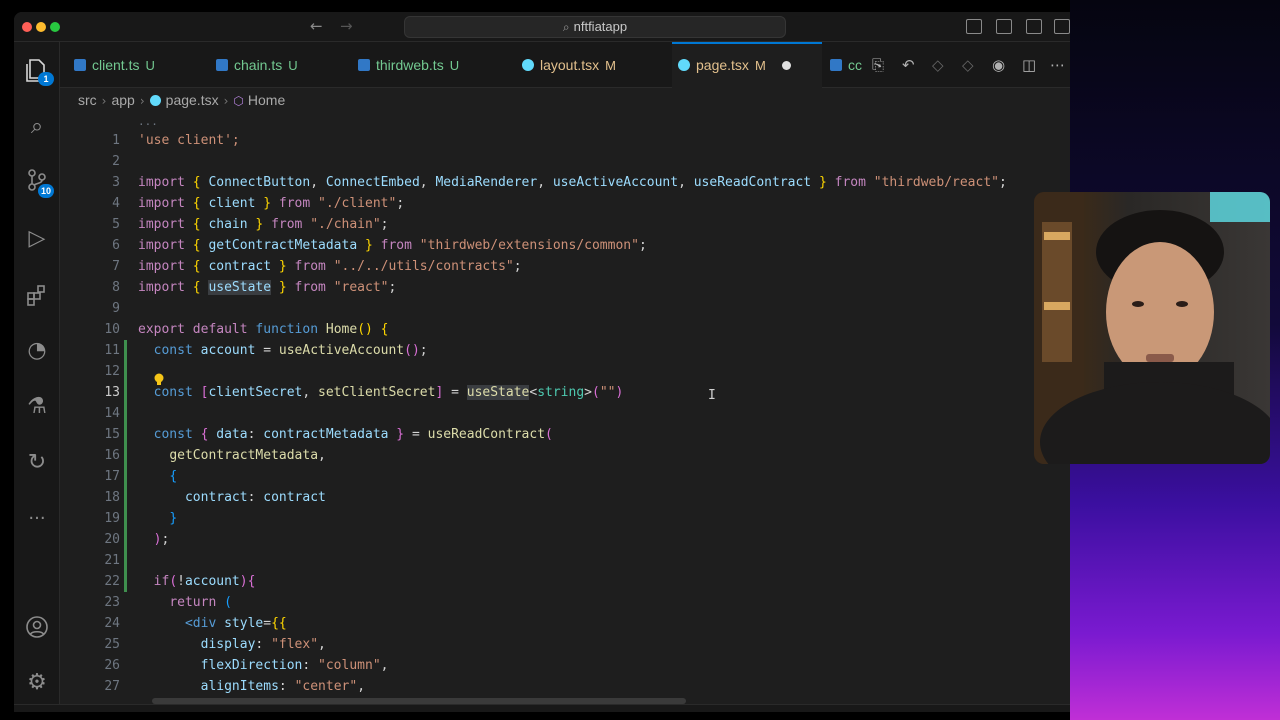 The height and width of the screenshot is (720, 1280). Describe the element at coordinates (569, 65) in the screenshot. I see `tab-layout-tsx: layout.tsx M` at that location.